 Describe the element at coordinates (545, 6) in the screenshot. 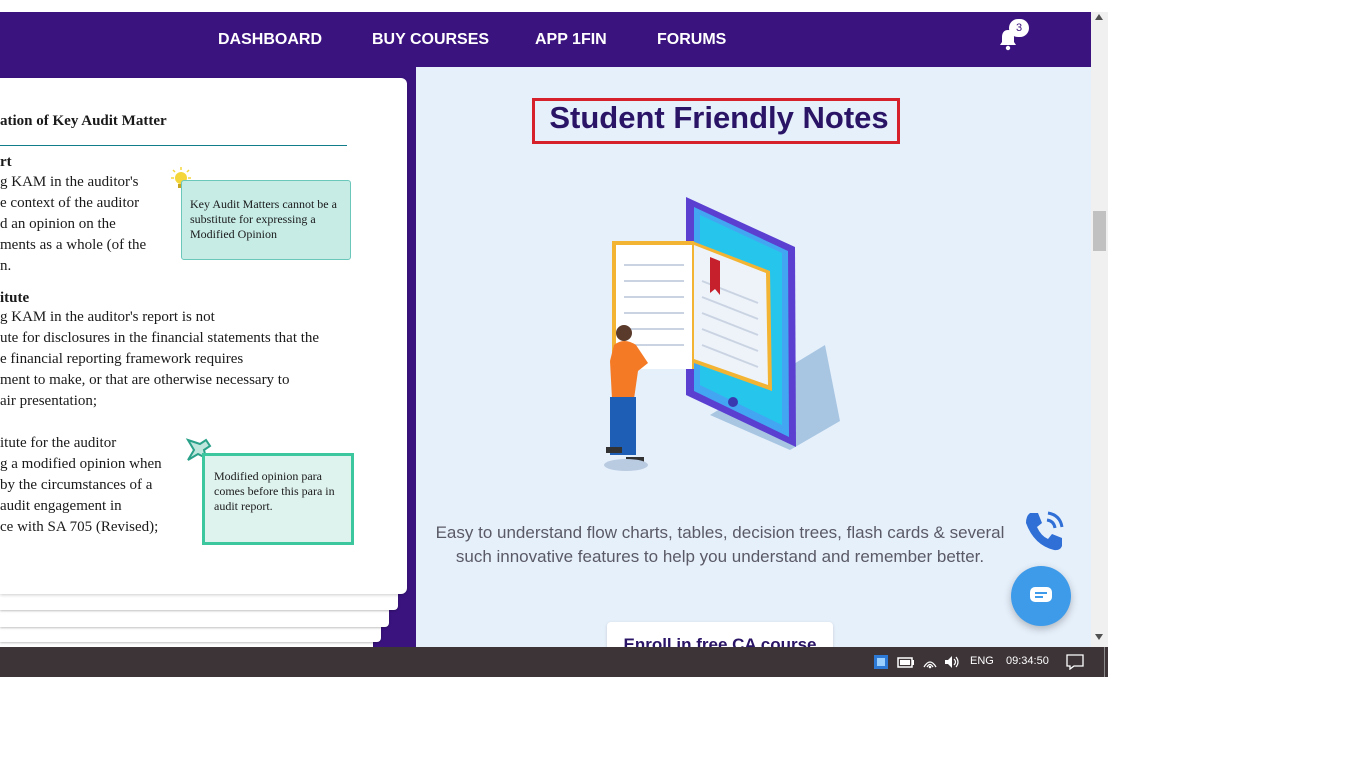

I see `top-strip` at that location.